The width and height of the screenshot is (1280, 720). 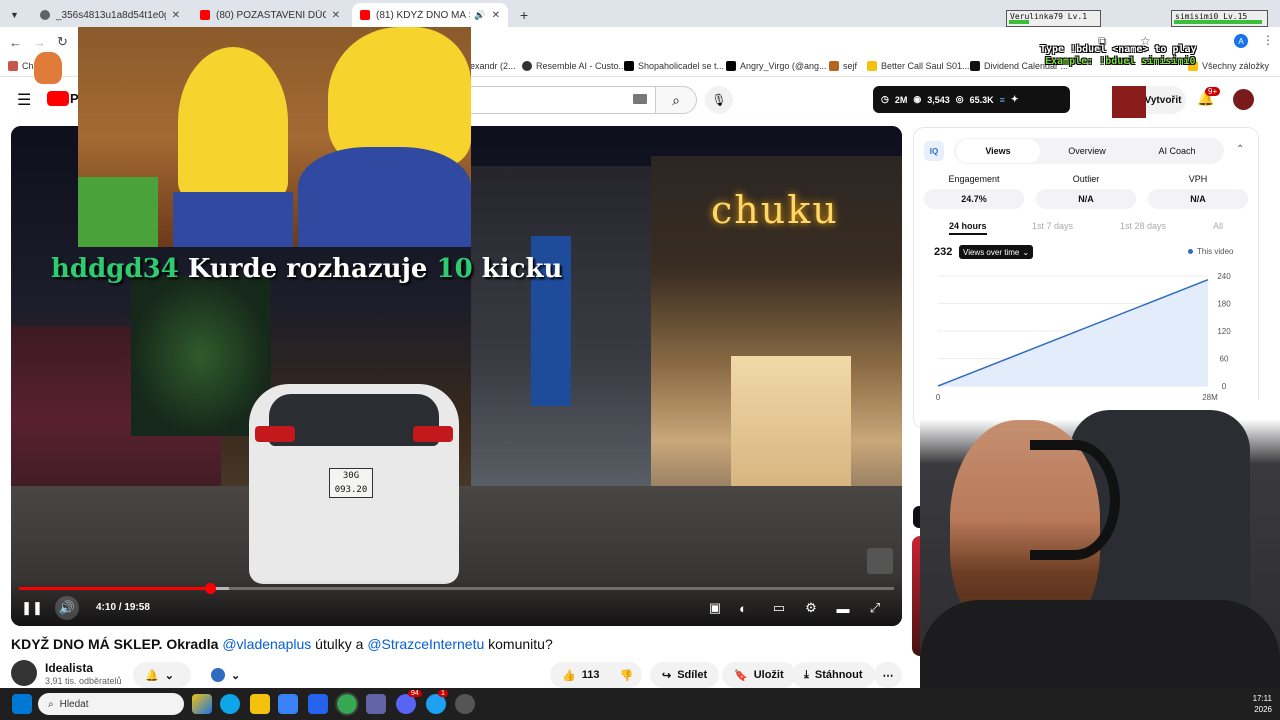 I want to click on hamburger-menu-icon: ☰, so click(x=24, y=100).